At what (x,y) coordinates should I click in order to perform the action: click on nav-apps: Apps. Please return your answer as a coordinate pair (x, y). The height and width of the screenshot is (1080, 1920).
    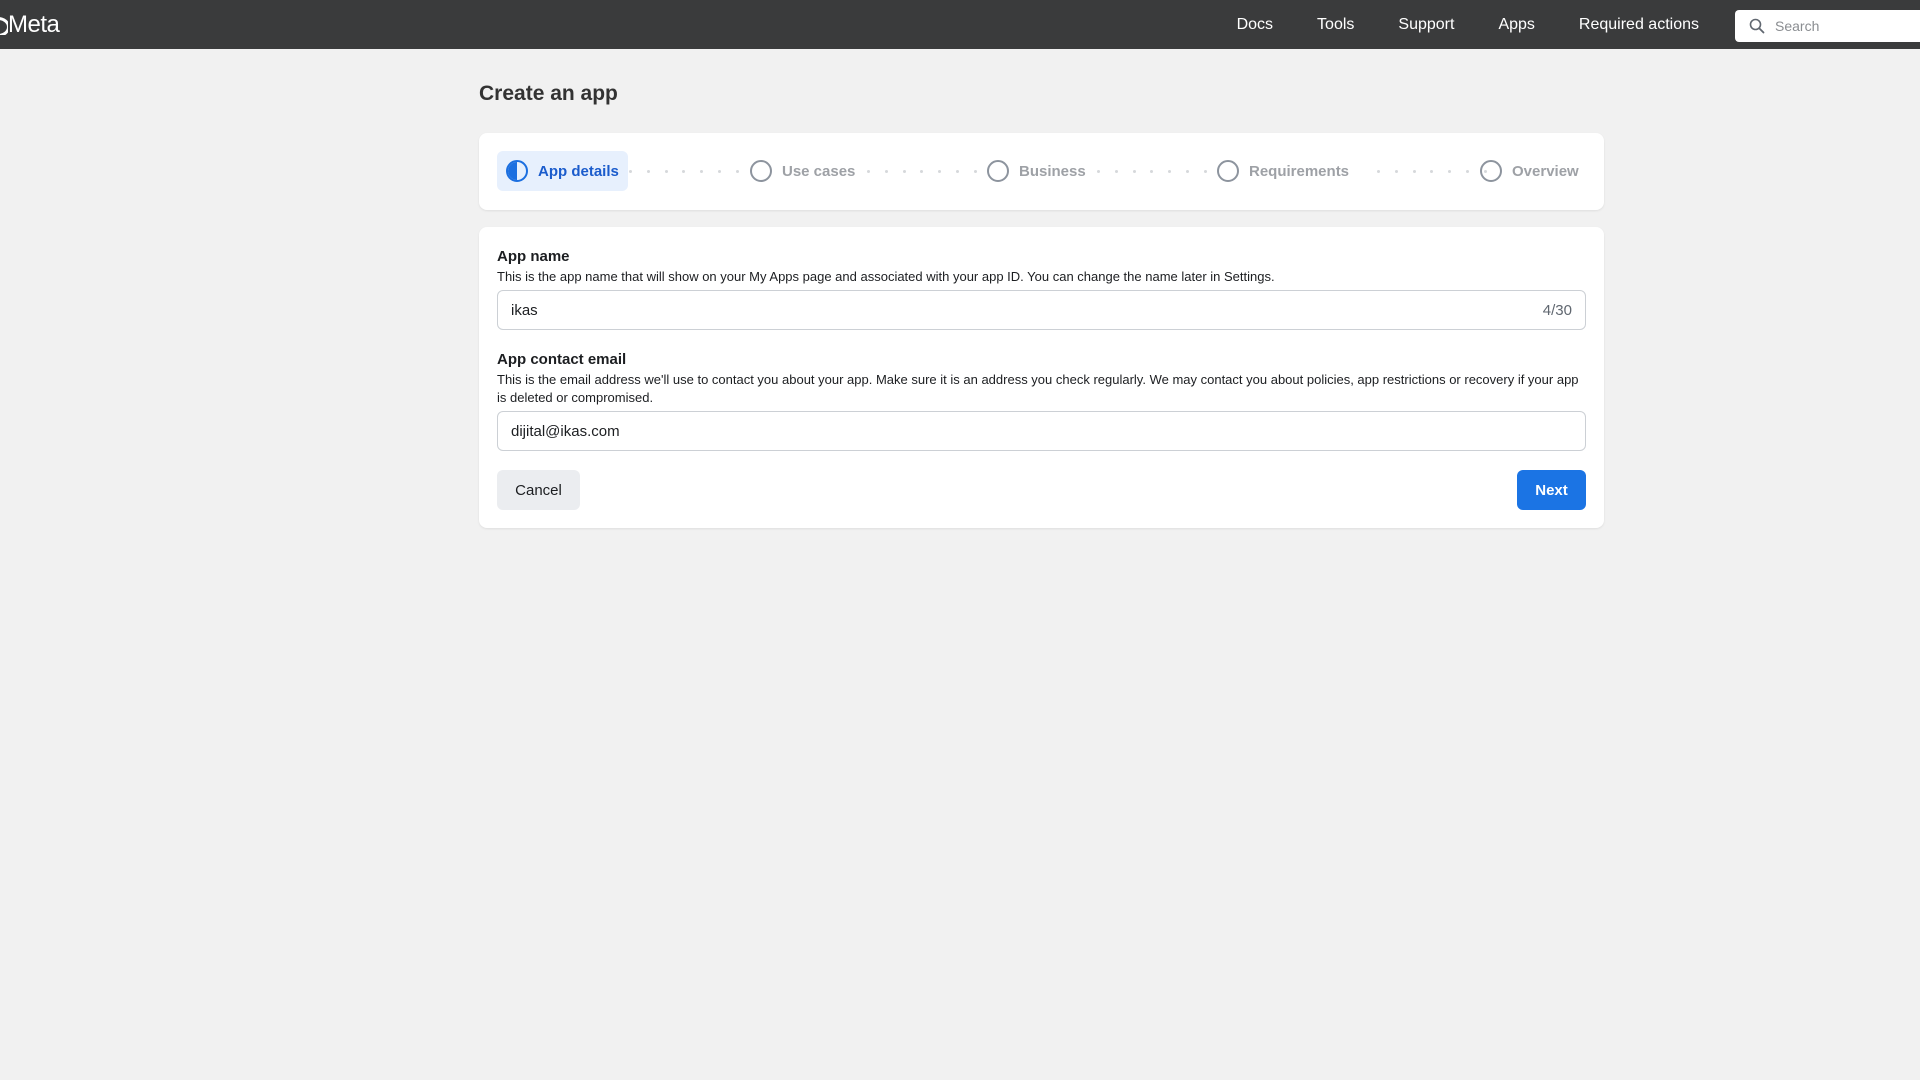
    Looking at the image, I should click on (1516, 25).